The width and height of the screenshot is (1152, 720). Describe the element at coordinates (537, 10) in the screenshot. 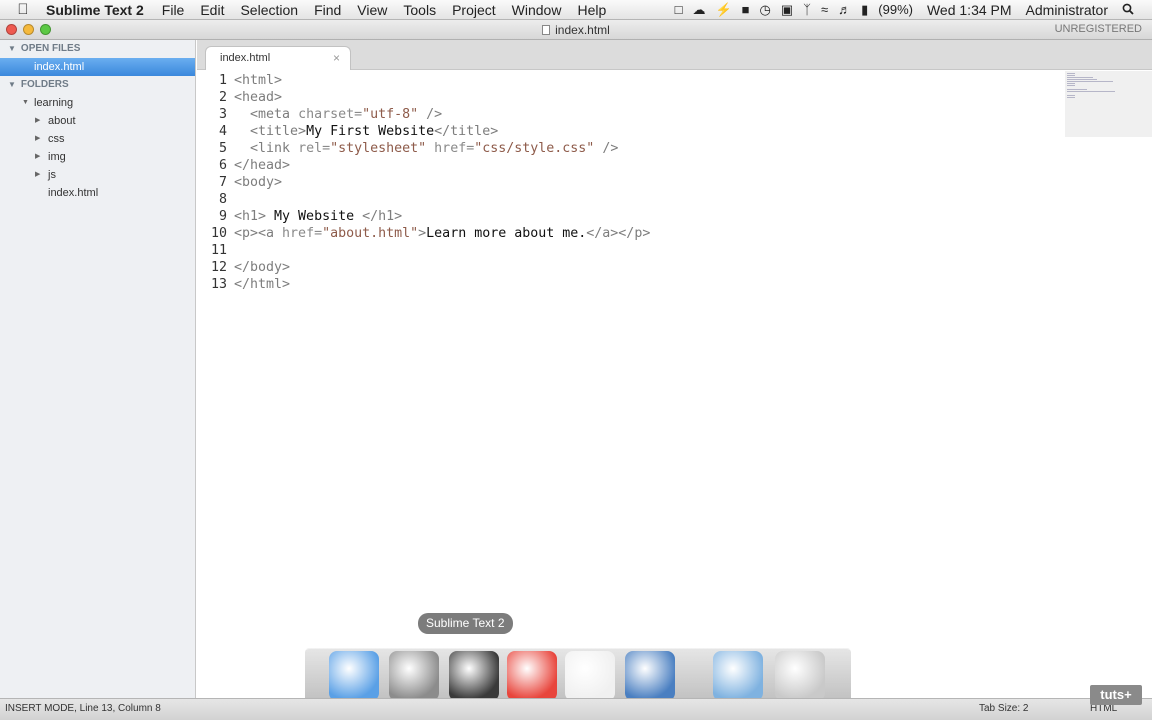

I see `menu-window: Window` at that location.